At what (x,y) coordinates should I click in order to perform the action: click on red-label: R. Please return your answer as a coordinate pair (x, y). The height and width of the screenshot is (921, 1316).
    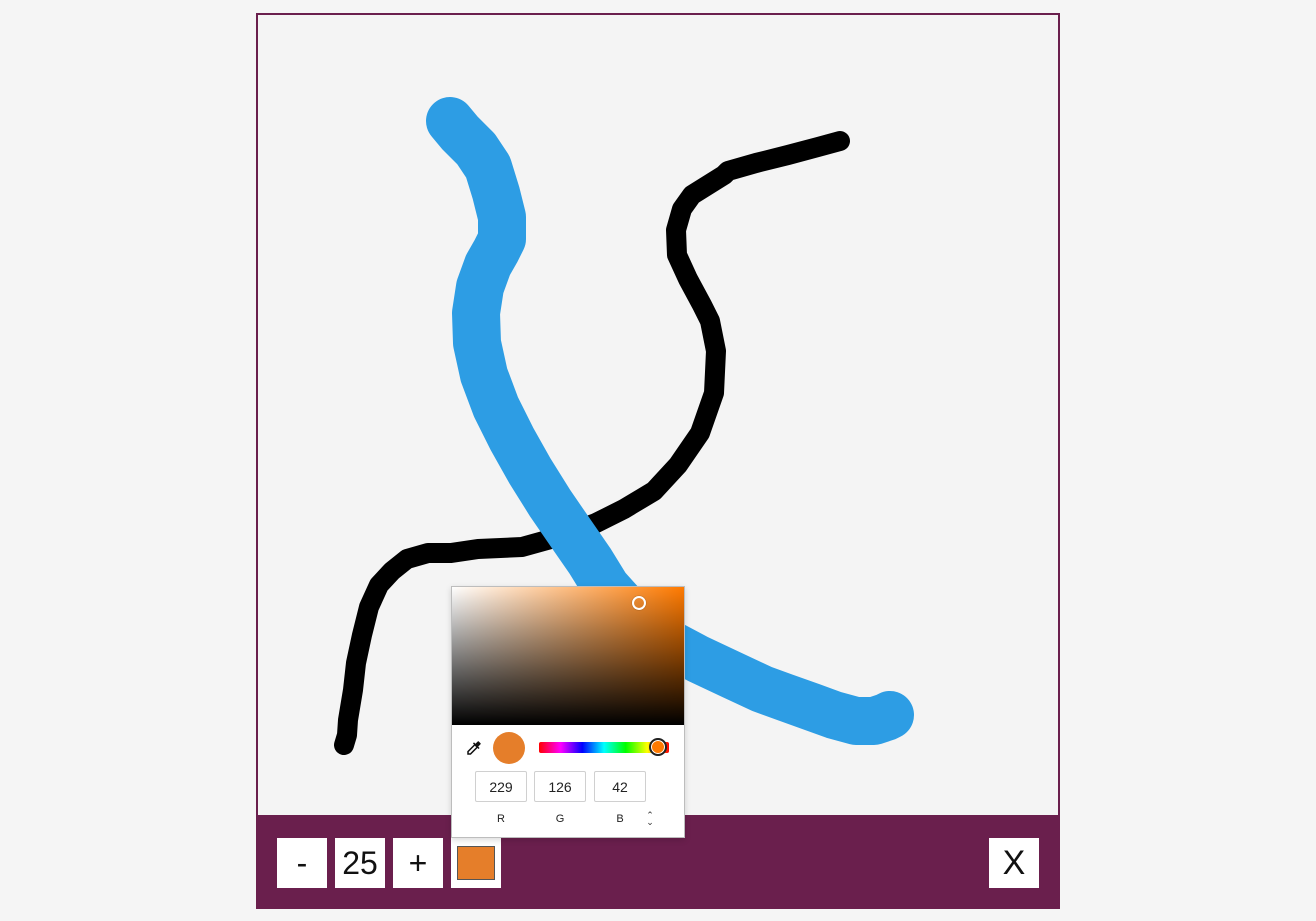
    Looking at the image, I should click on (501, 819).